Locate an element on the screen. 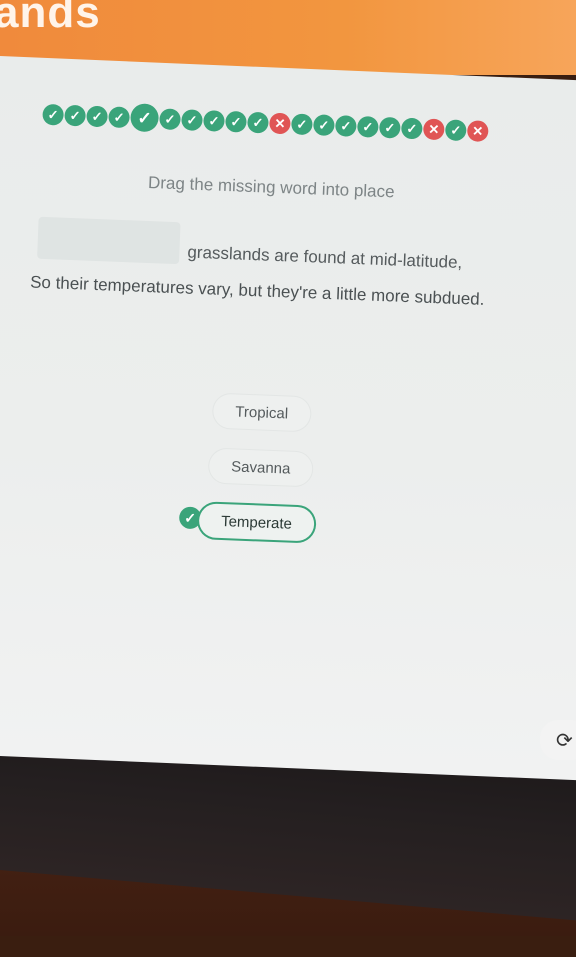 The image size is (576, 957). instruction-text: Drag the missing word into place is located at coordinates (271, 187).